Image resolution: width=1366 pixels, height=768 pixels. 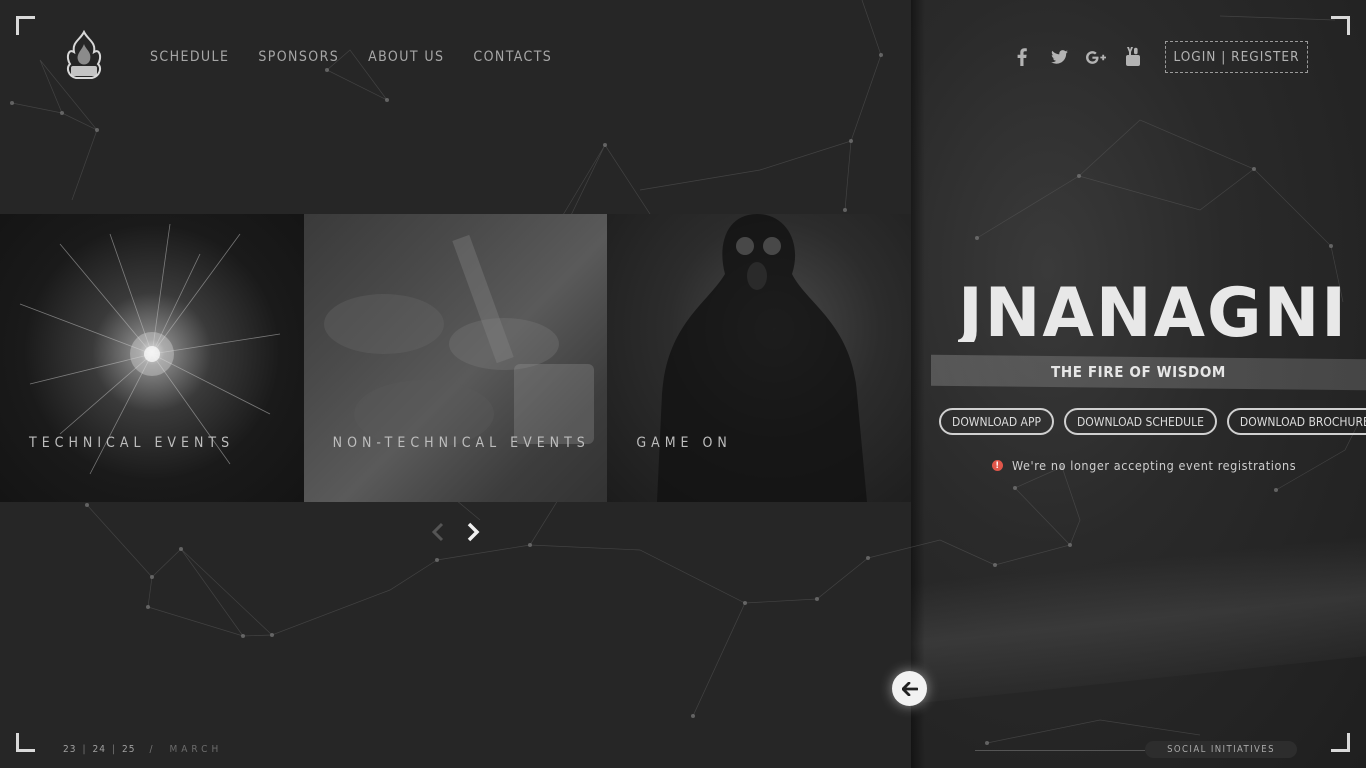 What do you see at coordinates (458, 341) in the screenshot?
I see `art-supplies-image` at bounding box center [458, 341].